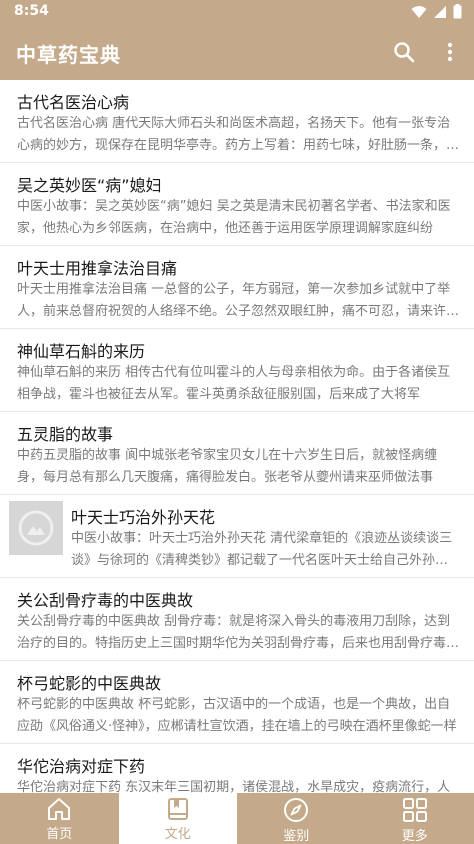 The height and width of the screenshot is (844, 474). I want to click on nav-culture-label: 文化, so click(177, 834).